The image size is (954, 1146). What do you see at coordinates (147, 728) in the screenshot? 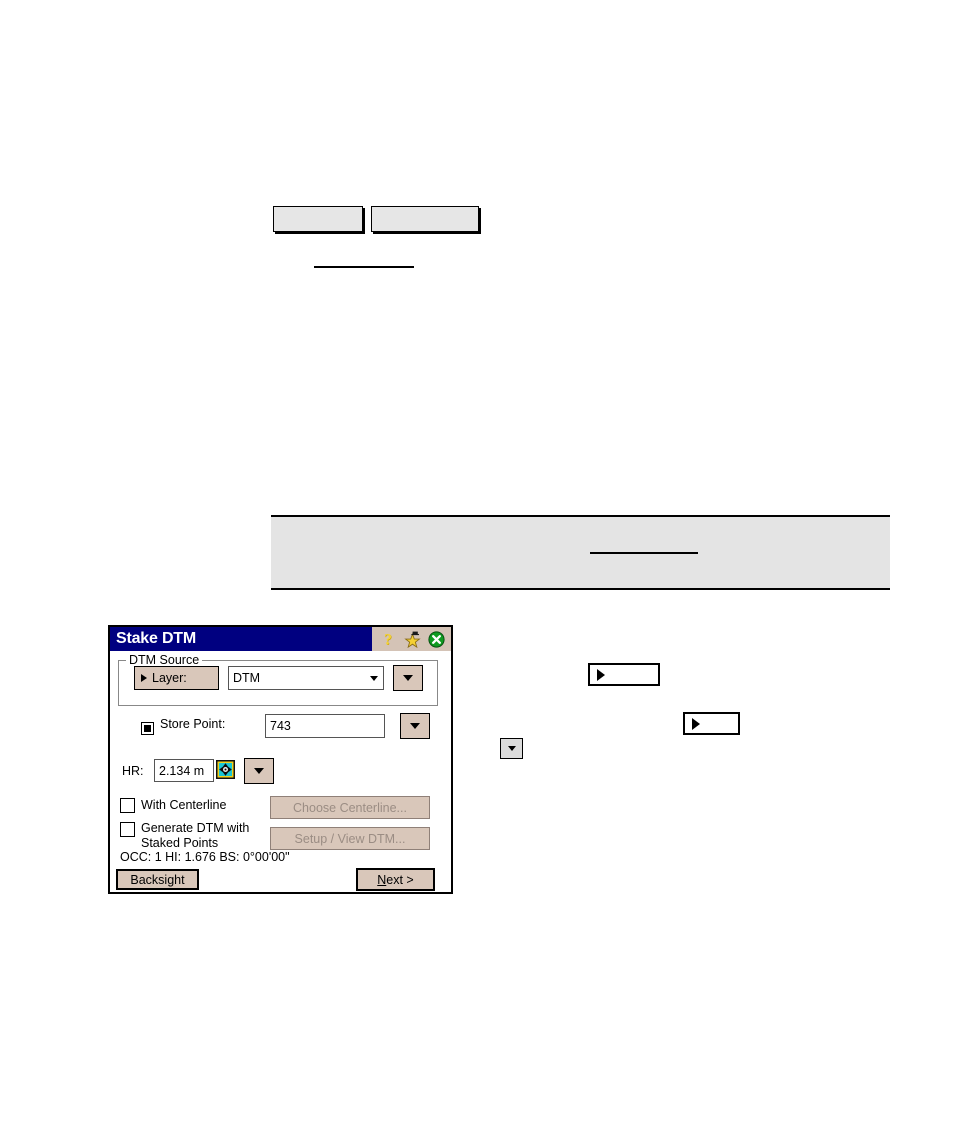
I see `store-point-radio-marker` at bounding box center [147, 728].